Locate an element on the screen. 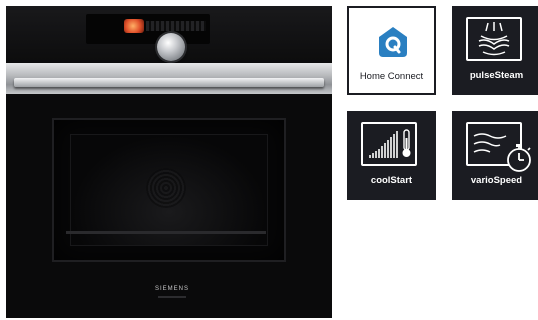 This screenshot has height=320, width=538. feature-tile-home-connect: Home Connect is located at coordinates (391, 50).